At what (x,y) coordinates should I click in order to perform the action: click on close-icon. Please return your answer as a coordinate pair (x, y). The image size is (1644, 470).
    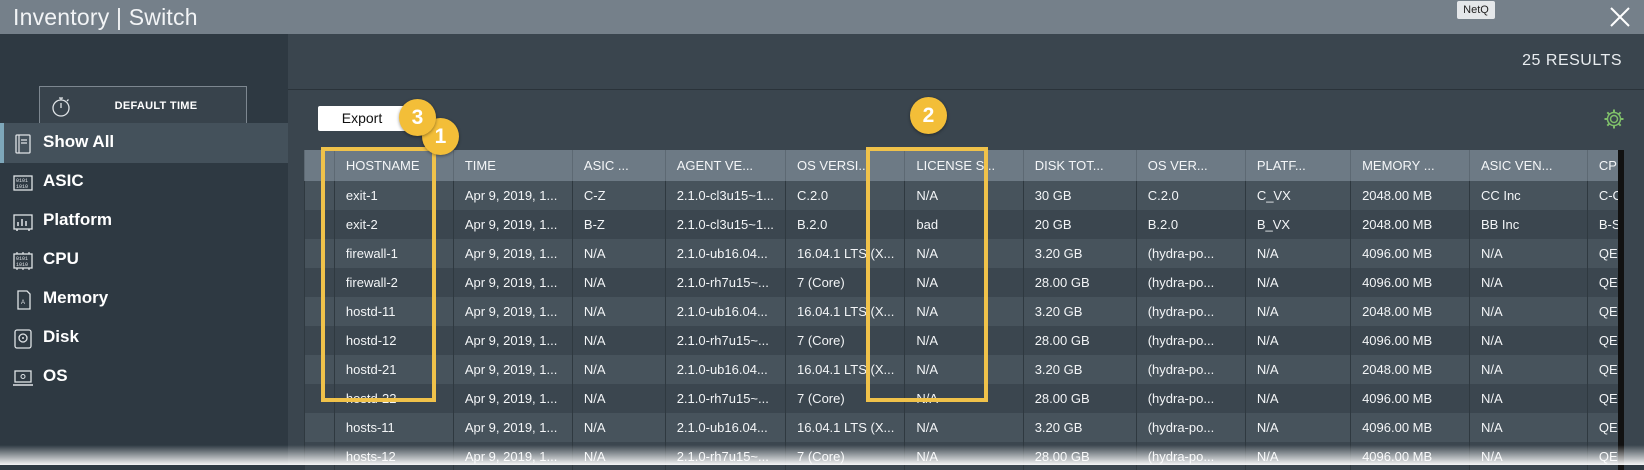
    Looking at the image, I should click on (1620, 17).